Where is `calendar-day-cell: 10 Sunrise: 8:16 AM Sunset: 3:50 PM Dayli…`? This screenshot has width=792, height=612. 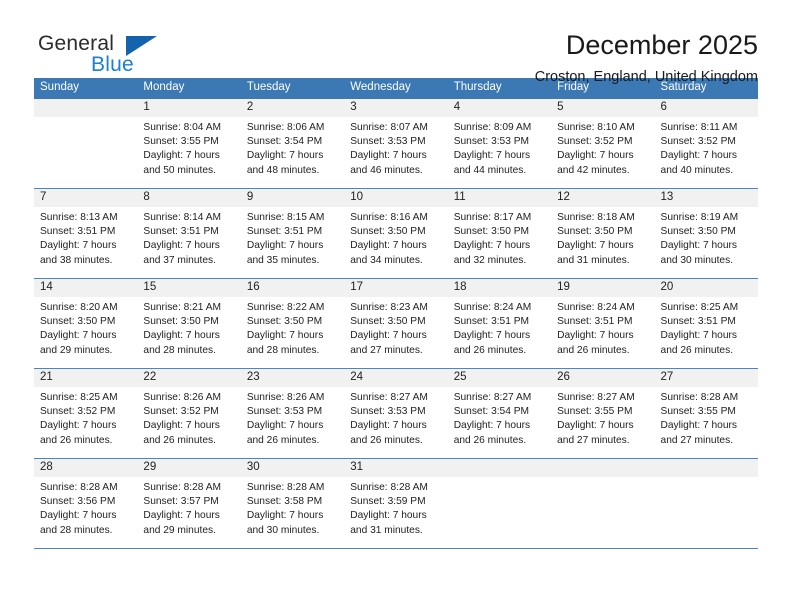 calendar-day-cell: 10 Sunrise: 8:16 AM Sunset: 3:50 PM Dayli… is located at coordinates (396, 233).